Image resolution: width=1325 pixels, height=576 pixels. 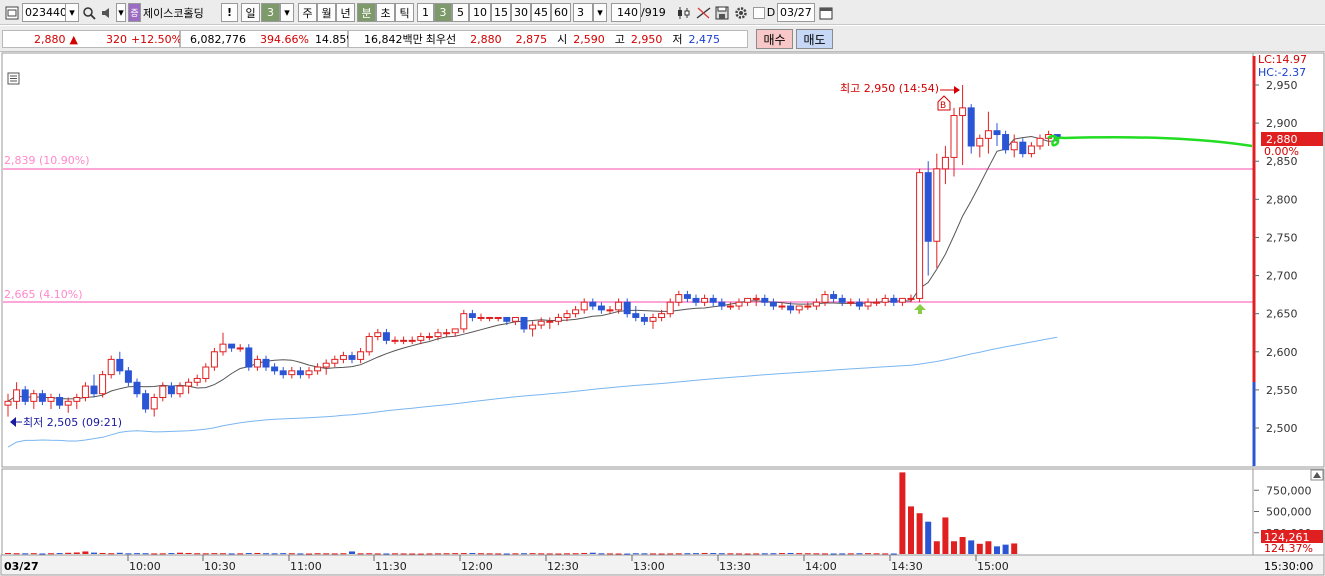 I want to click on calendar-icon, so click(x=826, y=12).